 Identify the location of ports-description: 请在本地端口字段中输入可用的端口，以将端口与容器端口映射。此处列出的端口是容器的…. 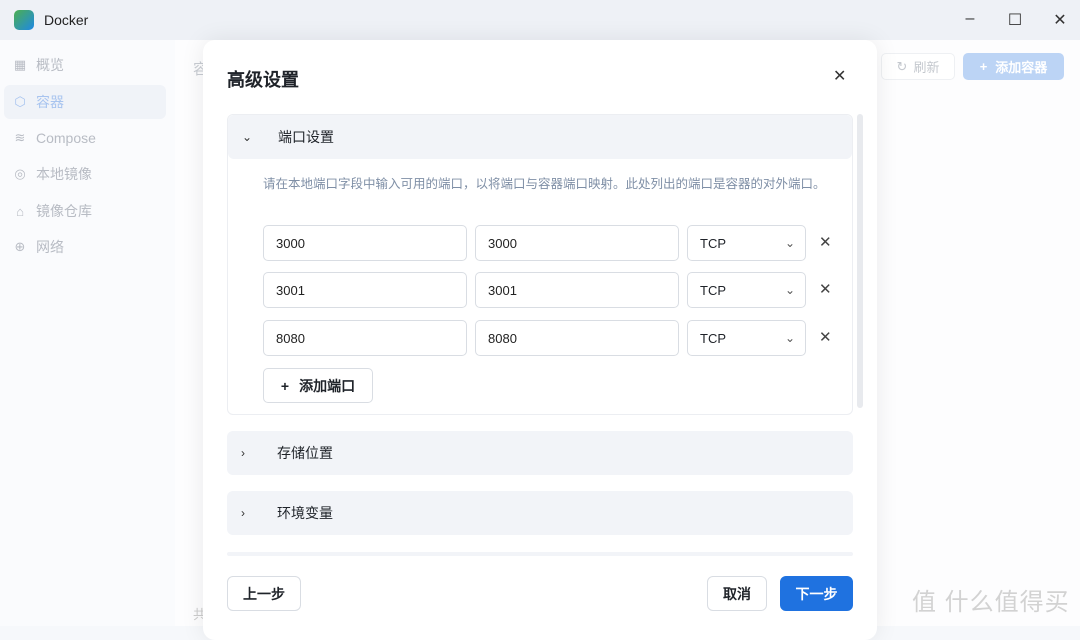
(544, 184).